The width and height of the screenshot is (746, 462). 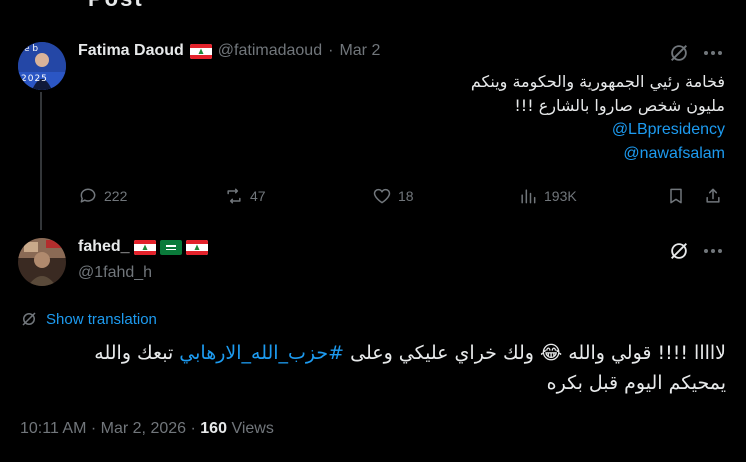 What do you see at coordinates (512, 130) in the screenshot?
I see `mention-lbpresidency: @LBpresidency` at bounding box center [512, 130].